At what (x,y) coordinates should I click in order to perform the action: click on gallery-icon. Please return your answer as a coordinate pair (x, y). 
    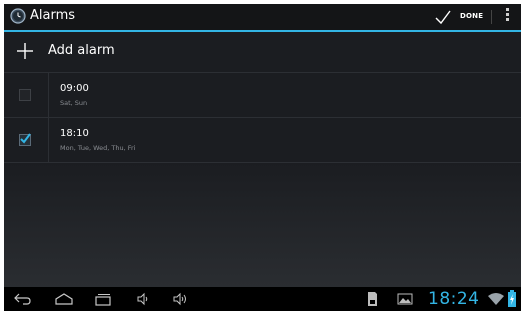
    Looking at the image, I should click on (405, 299).